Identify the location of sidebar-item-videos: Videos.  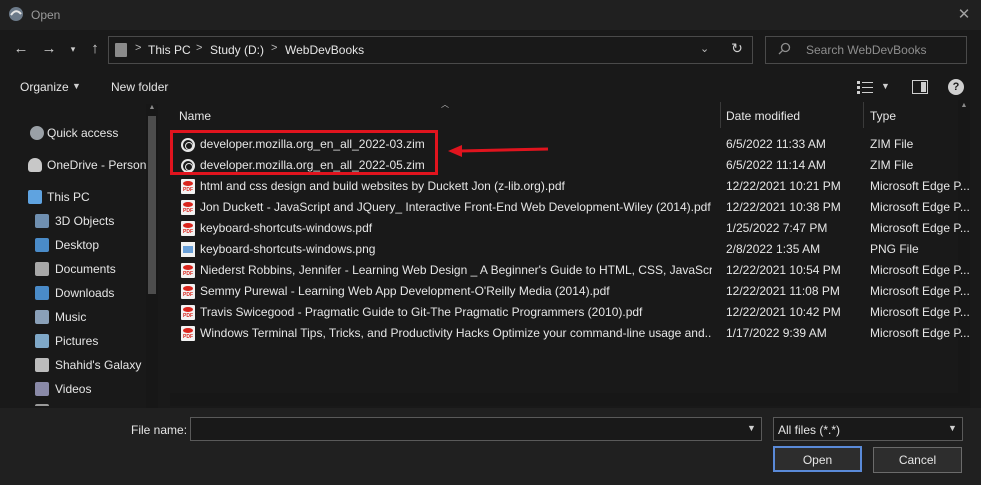
(79, 389).